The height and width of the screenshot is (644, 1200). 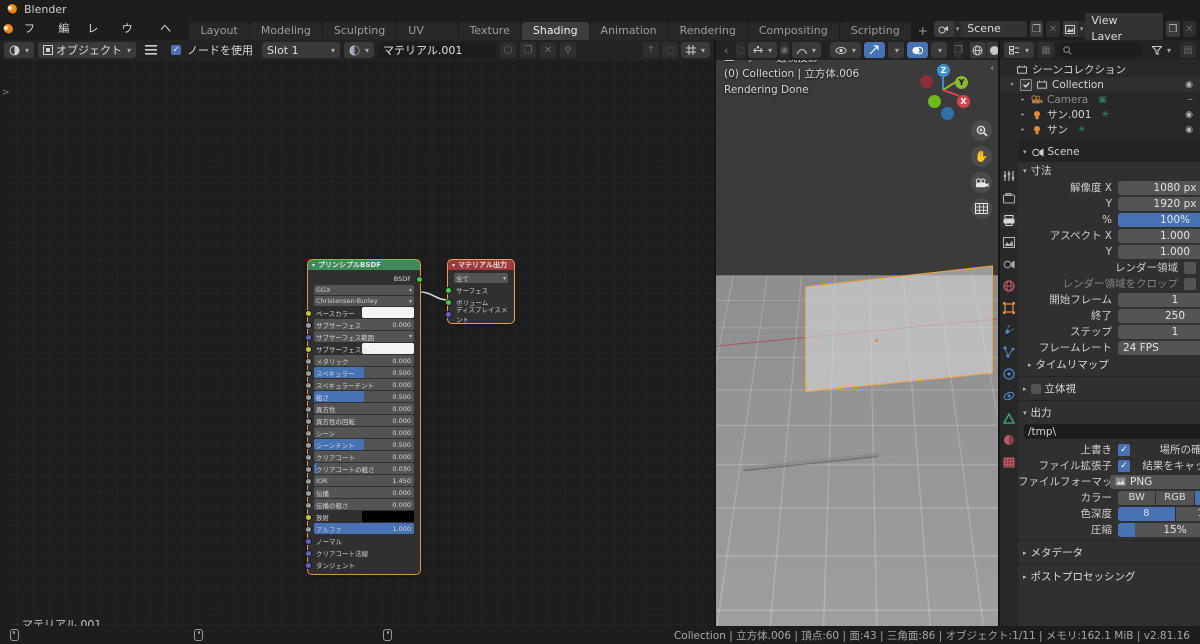 What do you see at coordinates (19, 50) in the screenshot?
I see `editor-type-button: ▾` at bounding box center [19, 50].